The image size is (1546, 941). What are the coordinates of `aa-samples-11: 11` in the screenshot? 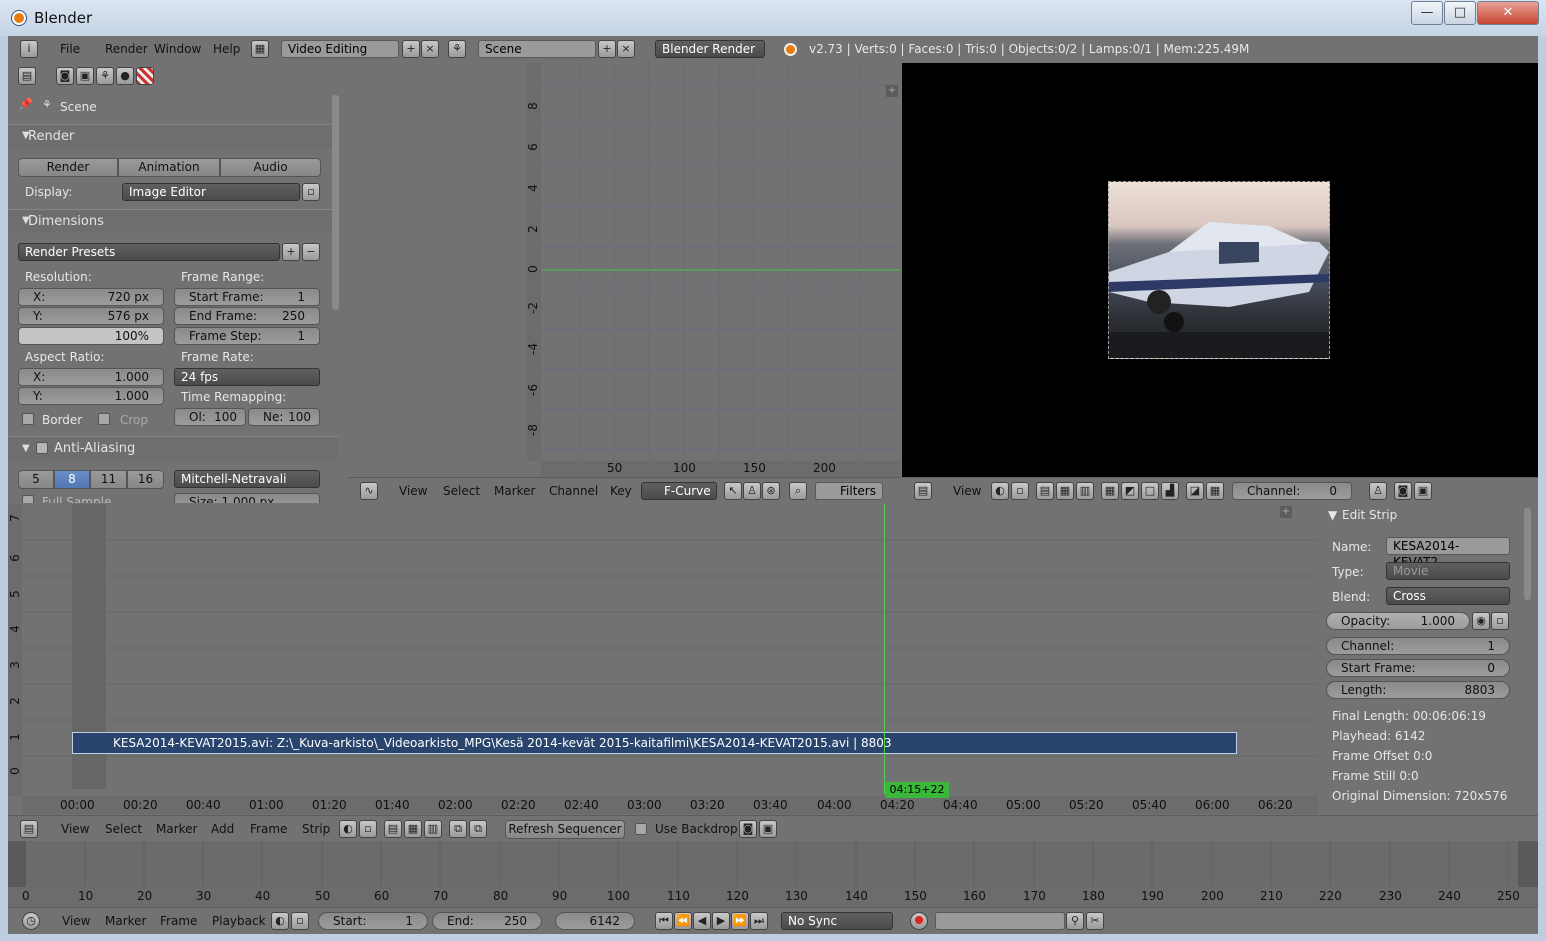 It's located at (108, 479).